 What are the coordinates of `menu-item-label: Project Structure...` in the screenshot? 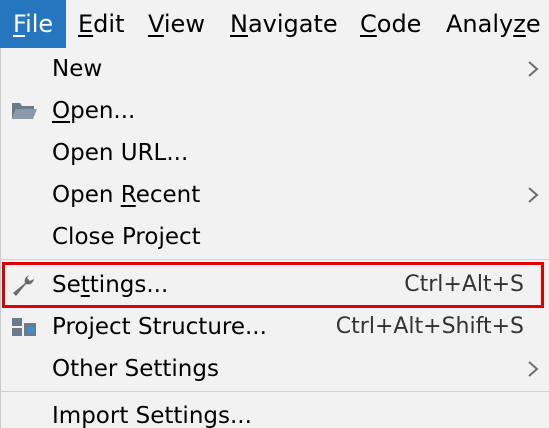 It's located at (159, 327).